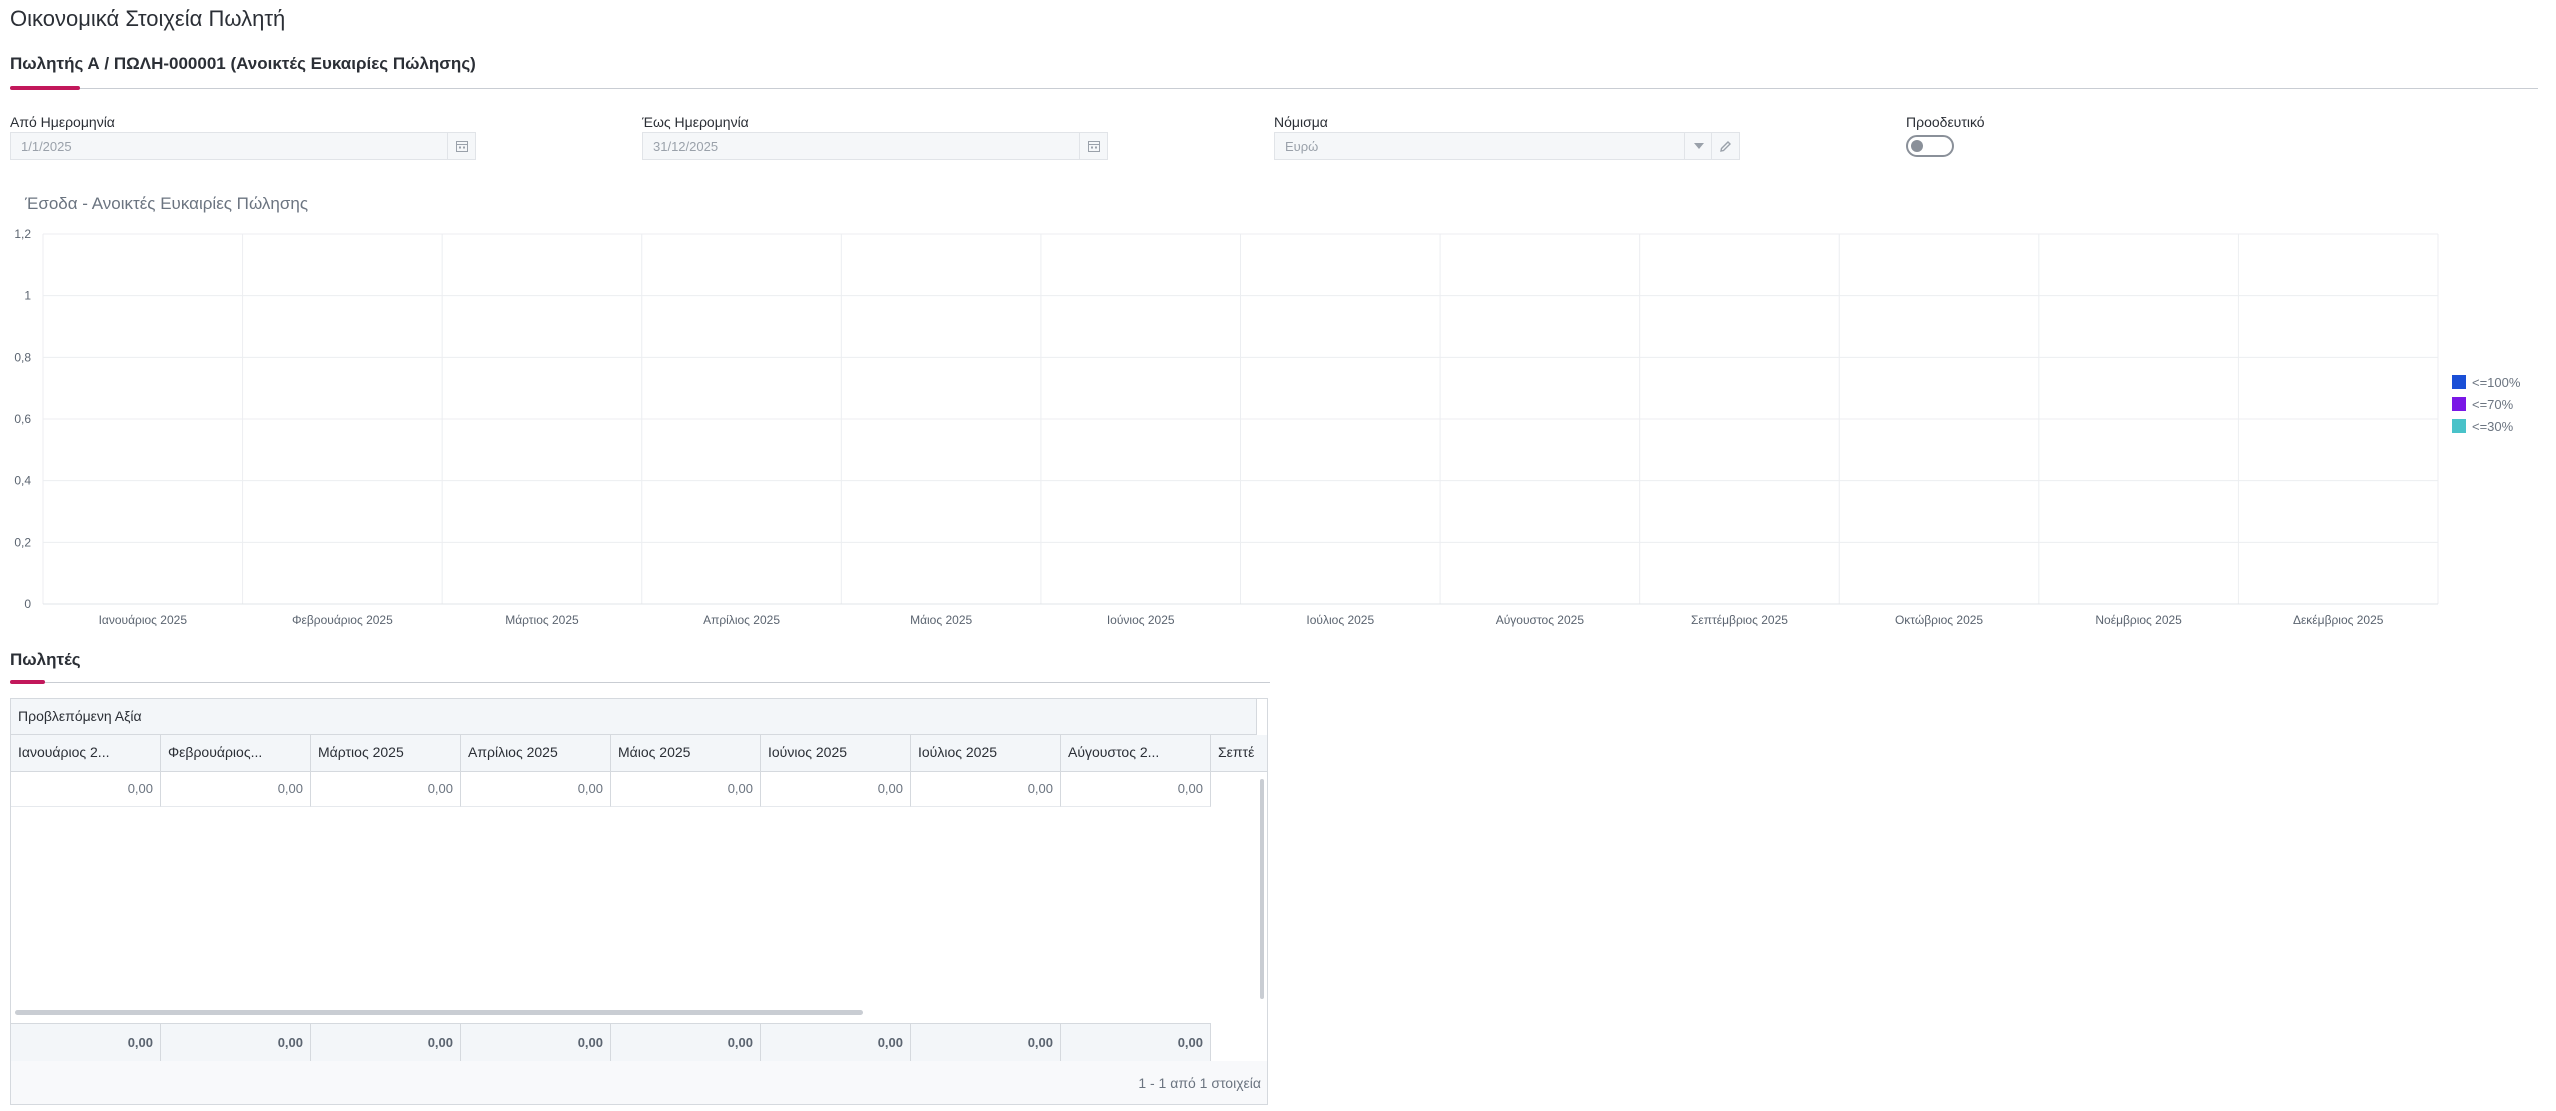  I want to click on x-tick-label: Δεκέμβριος 2025, so click(2338, 620).